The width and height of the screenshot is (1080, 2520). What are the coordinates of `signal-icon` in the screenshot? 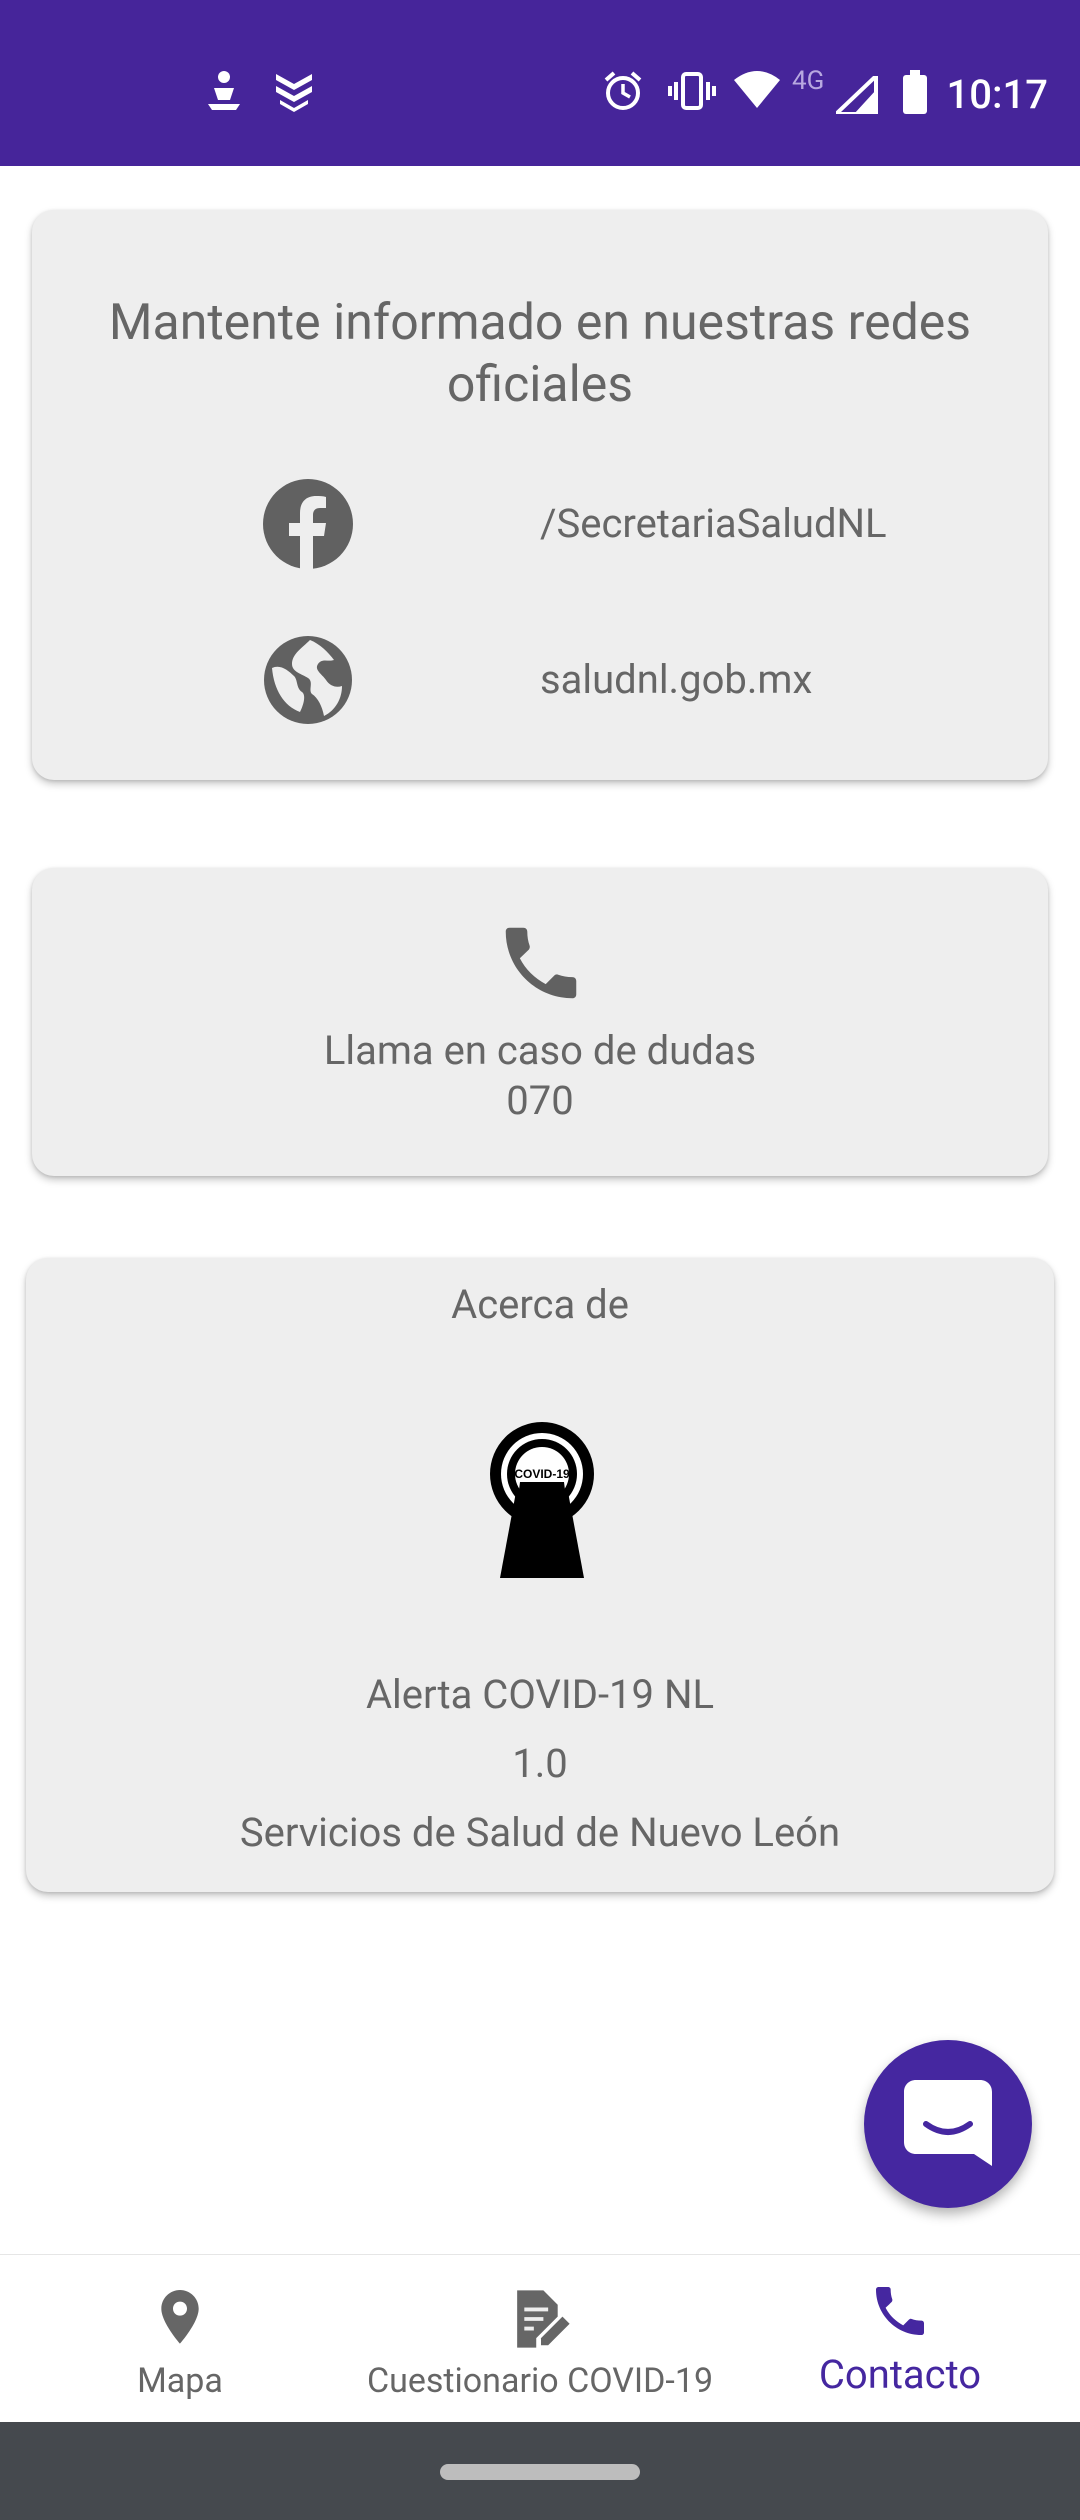 It's located at (857, 95).